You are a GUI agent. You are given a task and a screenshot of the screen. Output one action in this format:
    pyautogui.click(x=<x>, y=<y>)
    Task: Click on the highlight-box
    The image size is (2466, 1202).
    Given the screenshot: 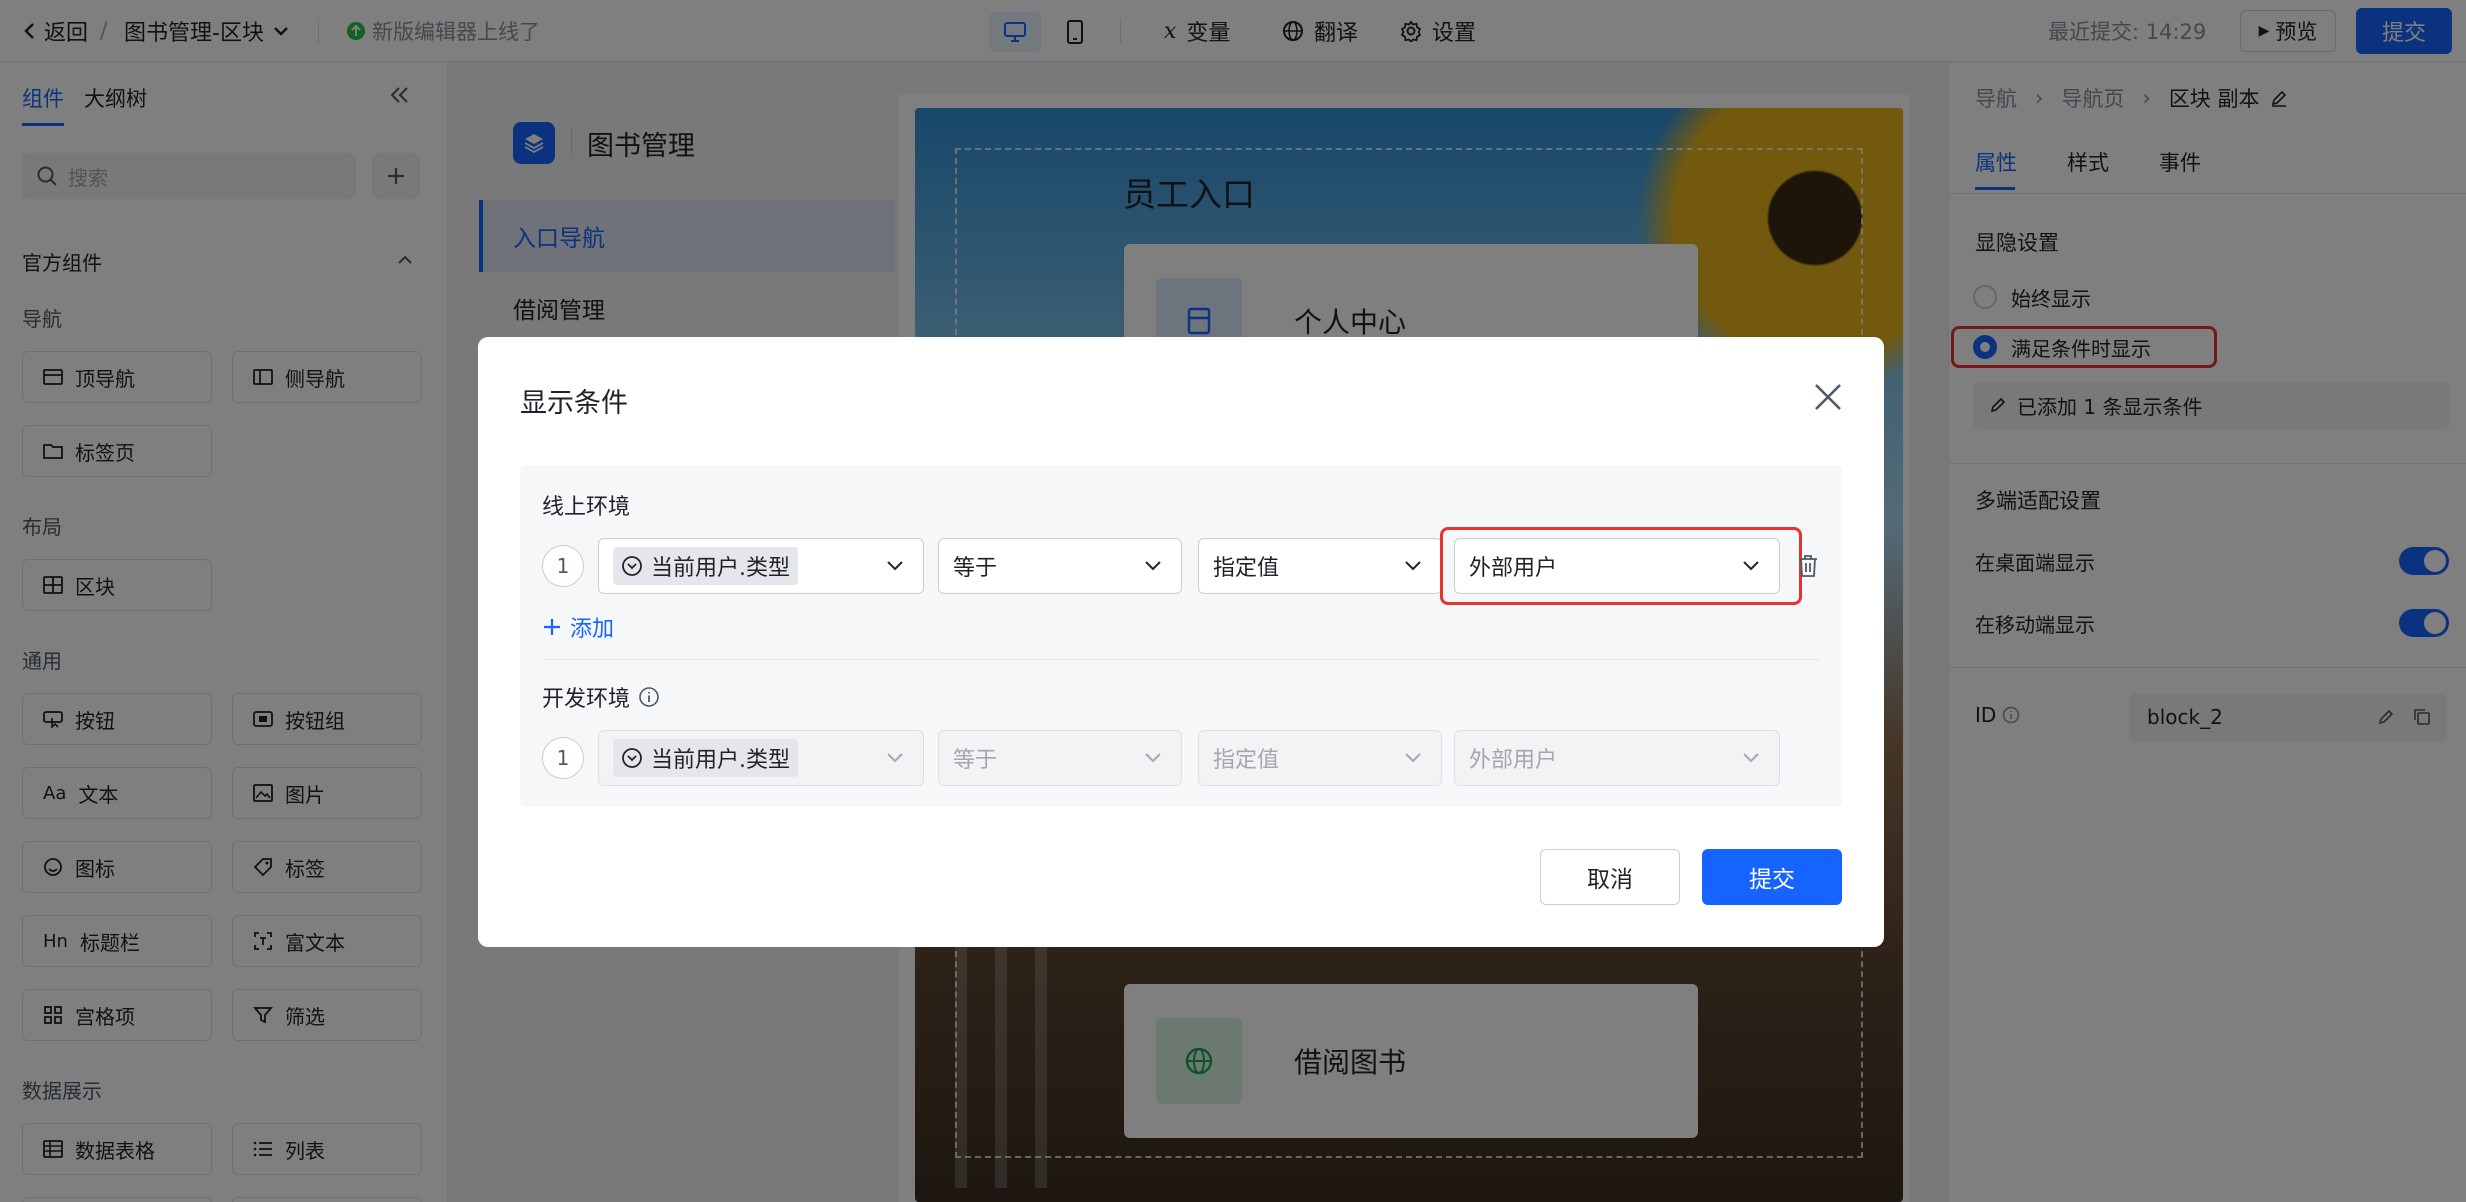 What is the action you would take?
    pyautogui.click(x=1621, y=566)
    